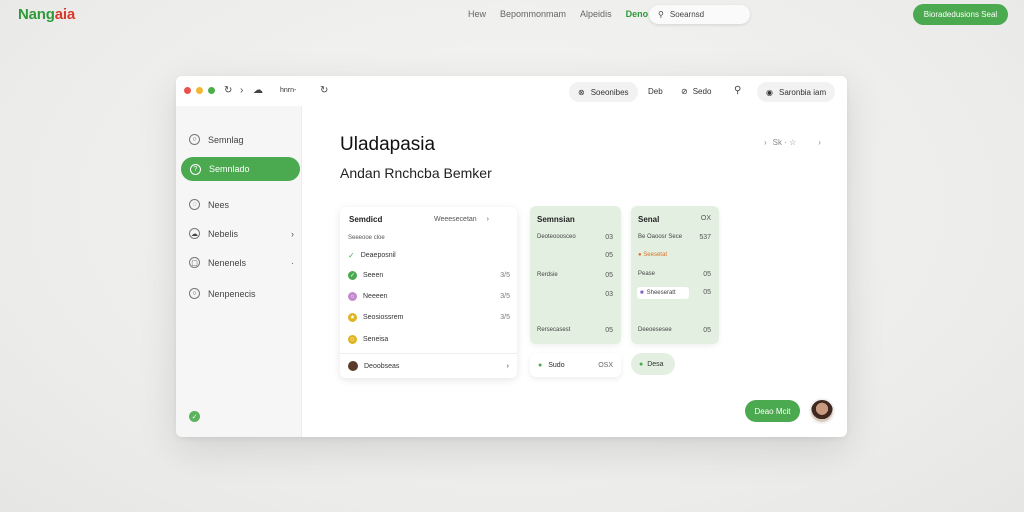 Image resolution: width=1024 pixels, height=512 pixels. Describe the element at coordinates (575, 365) in the screenshot. I see `summary-mini-card: ● Sudo OSX` at that location.